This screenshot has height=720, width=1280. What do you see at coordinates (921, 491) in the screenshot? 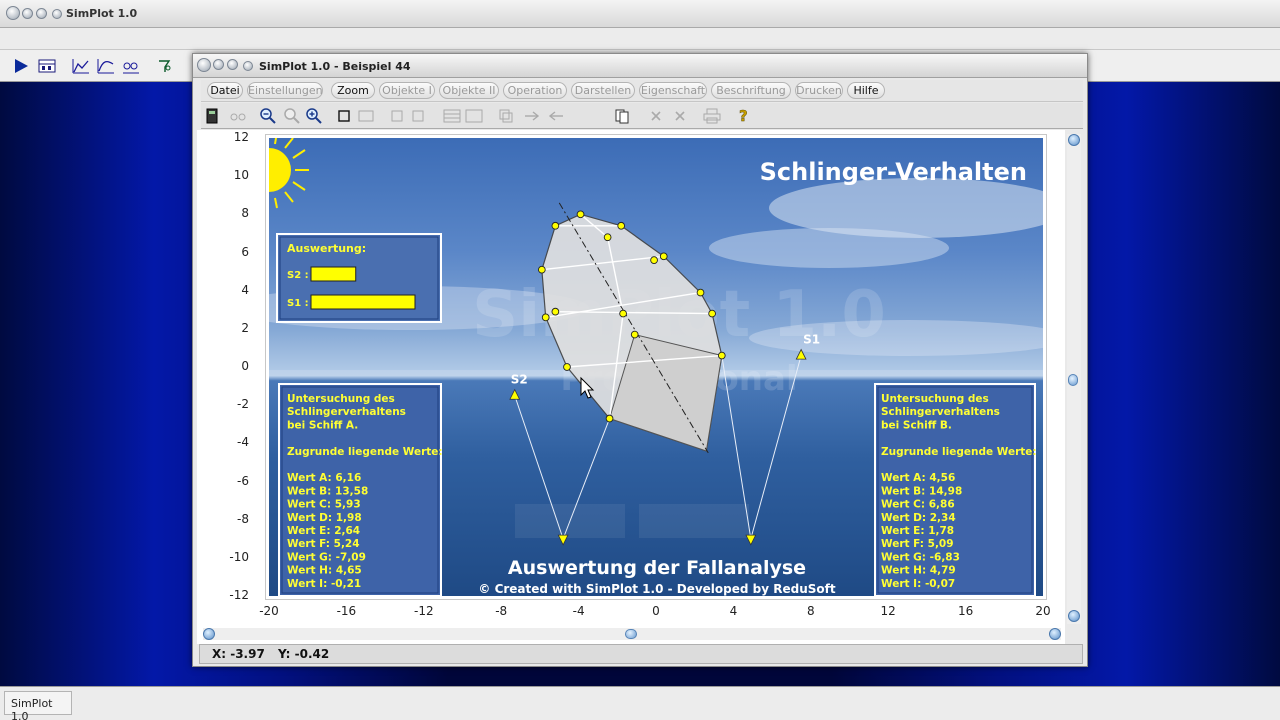
I see `right-panel-line: Wert B: 14,98` at bounding box center [921, 491].